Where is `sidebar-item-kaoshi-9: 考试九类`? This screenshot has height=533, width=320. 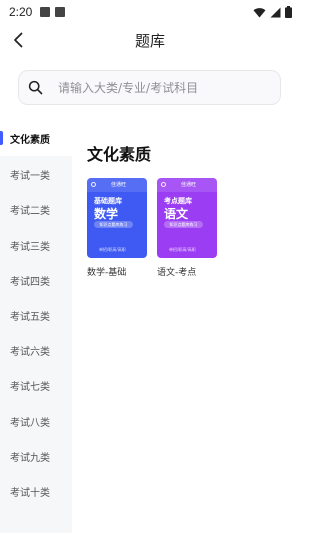
sidebar-item-kaoshi-9: 考试九类 is located at coordinates (36, 456).